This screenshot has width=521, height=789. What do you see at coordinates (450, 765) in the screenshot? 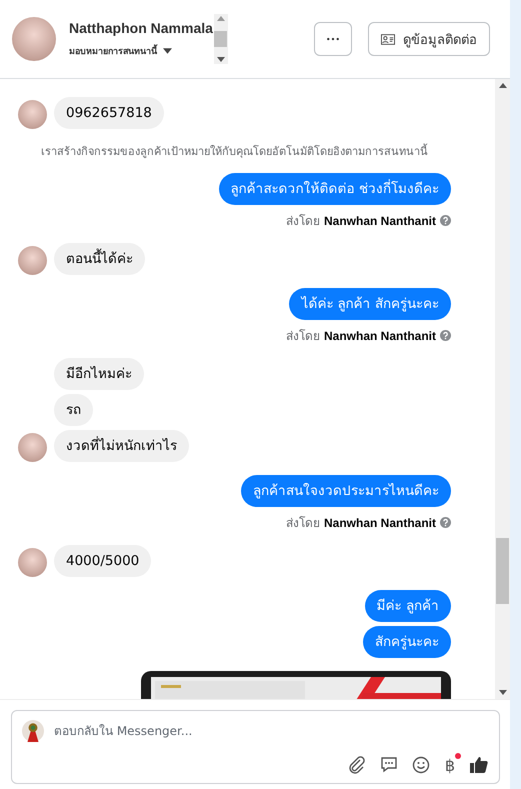
I see `payment-button: ฿` at bounding box center [450, 765].